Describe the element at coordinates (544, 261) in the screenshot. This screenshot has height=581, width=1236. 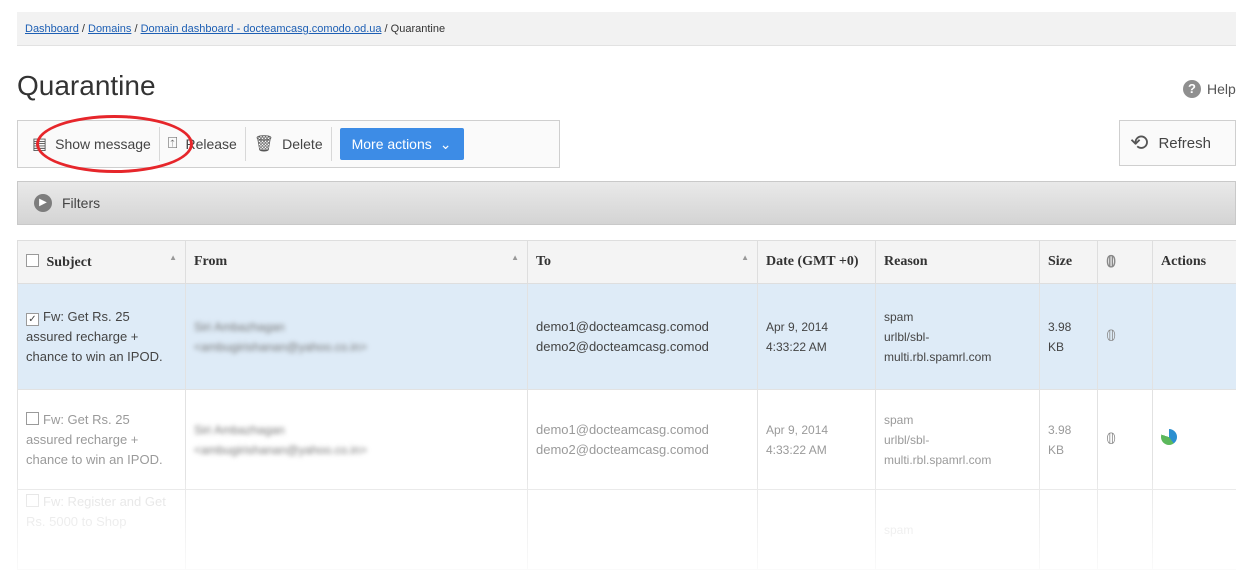
I see `header-to-label: To` at that location.